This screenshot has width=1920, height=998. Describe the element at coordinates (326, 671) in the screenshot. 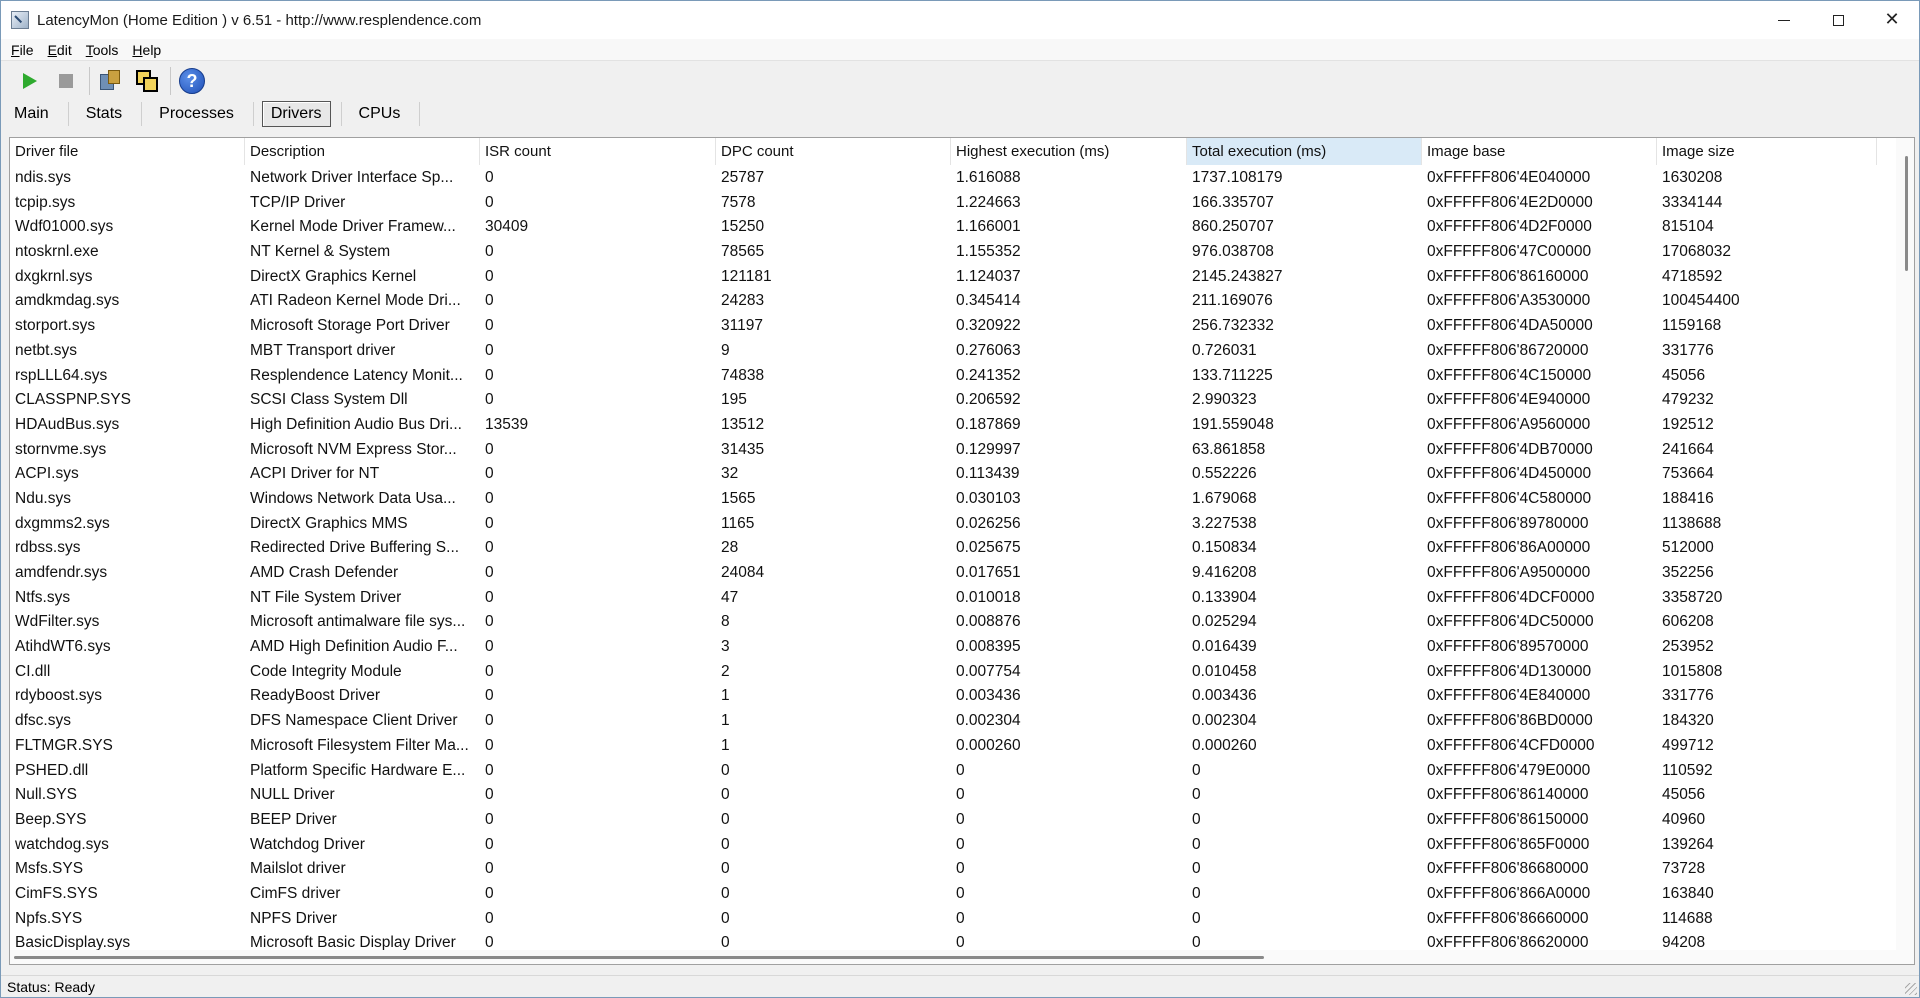

I see `table-cell: Code Integrity Module` at that location.